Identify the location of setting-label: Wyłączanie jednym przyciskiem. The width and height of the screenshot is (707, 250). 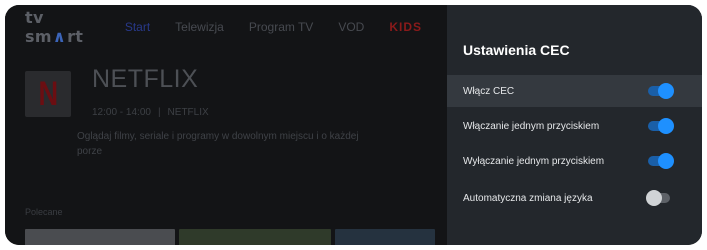
(534, 161).